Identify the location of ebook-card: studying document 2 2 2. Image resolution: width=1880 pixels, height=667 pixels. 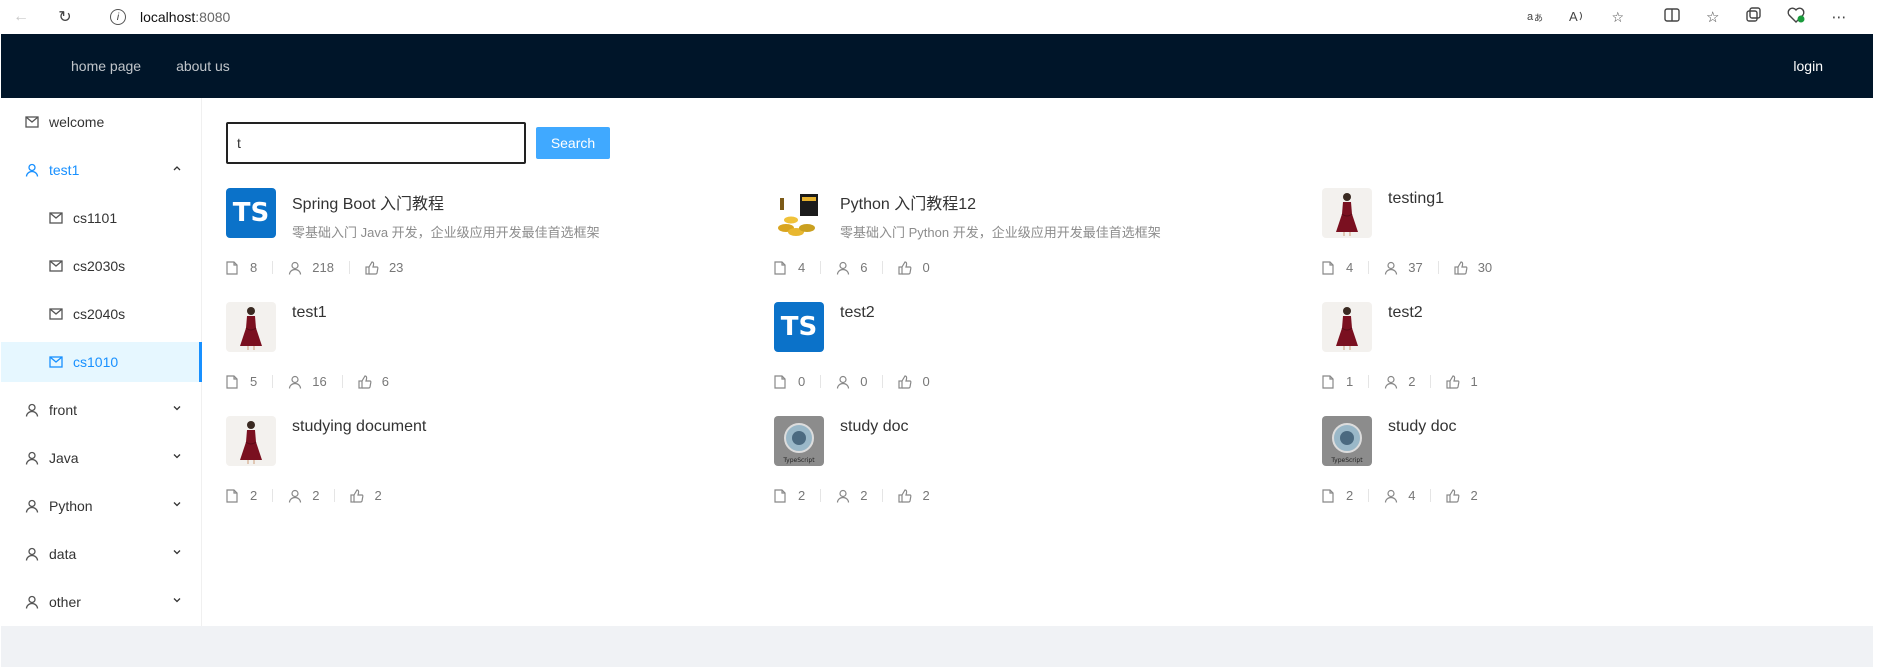
(486, 471).